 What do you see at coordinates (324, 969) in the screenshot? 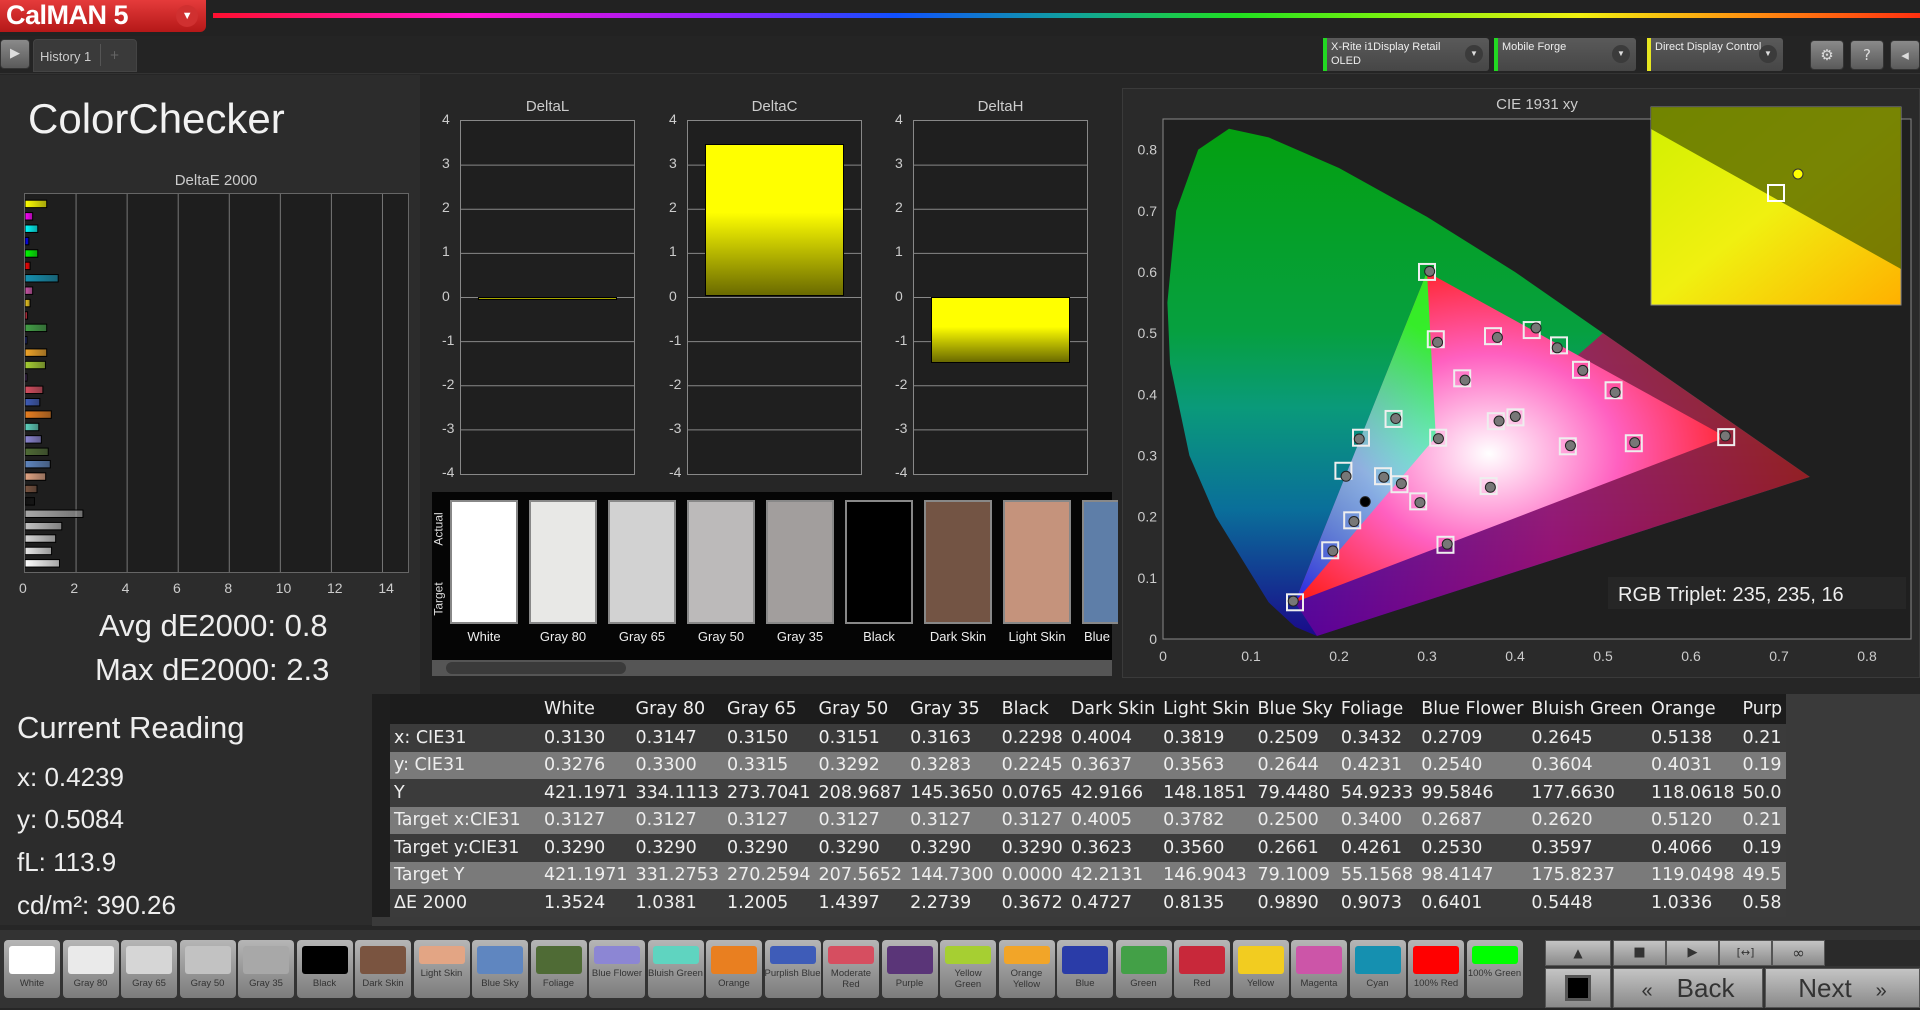
I see `patch-button-black: Black` at bounding box center [324, 969].